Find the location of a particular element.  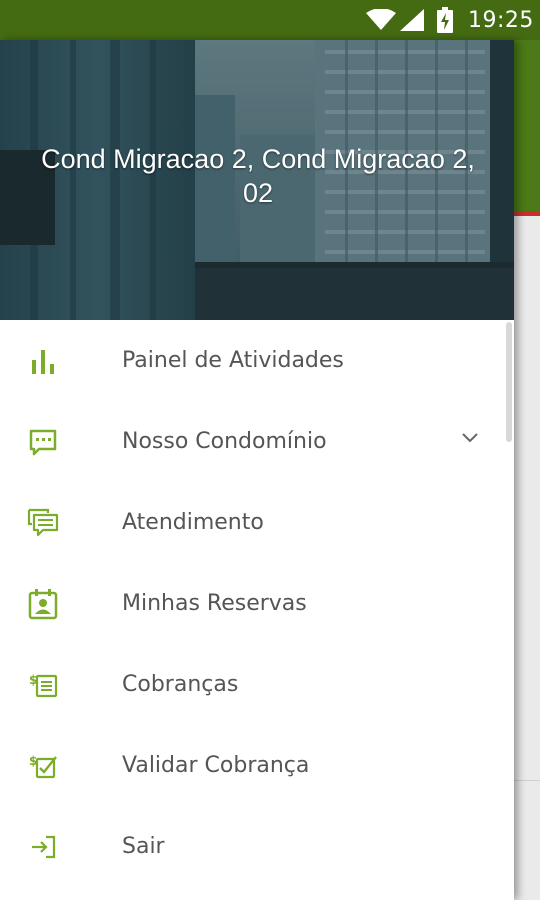

menu-item-minhas-reservas: Minhas Reservas is located at coordinates (257, 603).